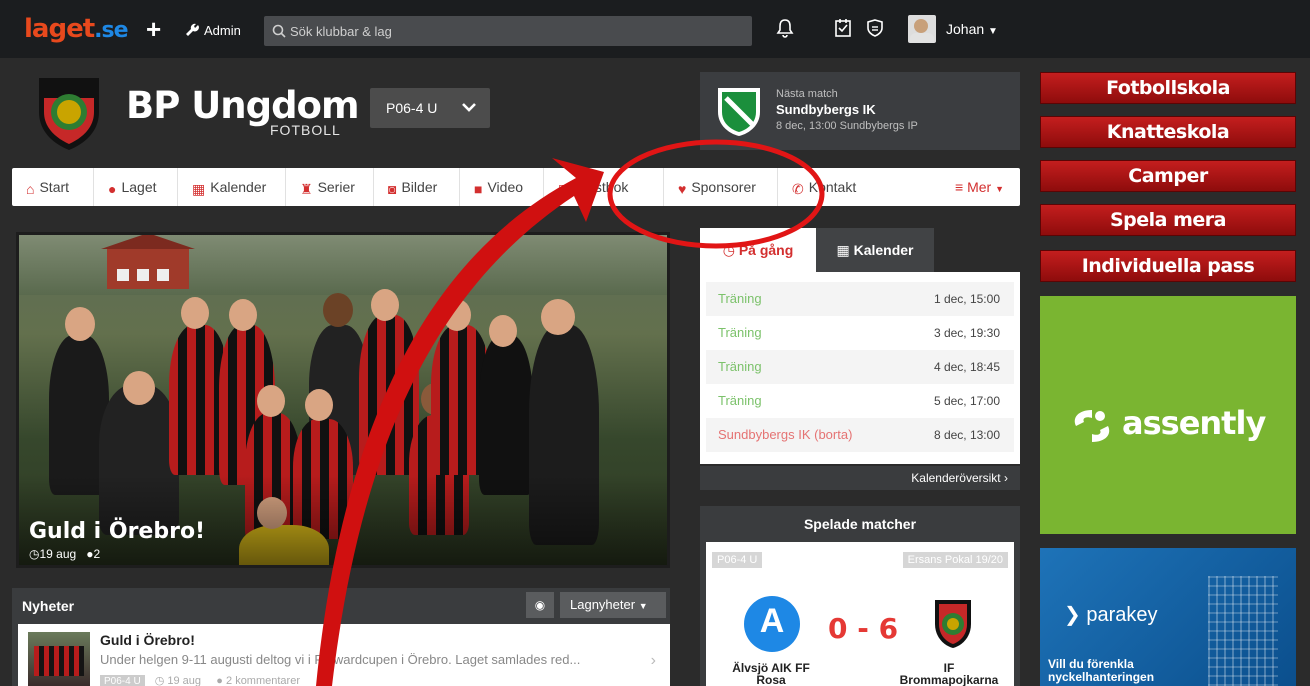  What do you see at coordinates (117, 531) in the screenshot?
I see `featured-news-title: Guld i Örebro!` at bounding box center [117, 531].